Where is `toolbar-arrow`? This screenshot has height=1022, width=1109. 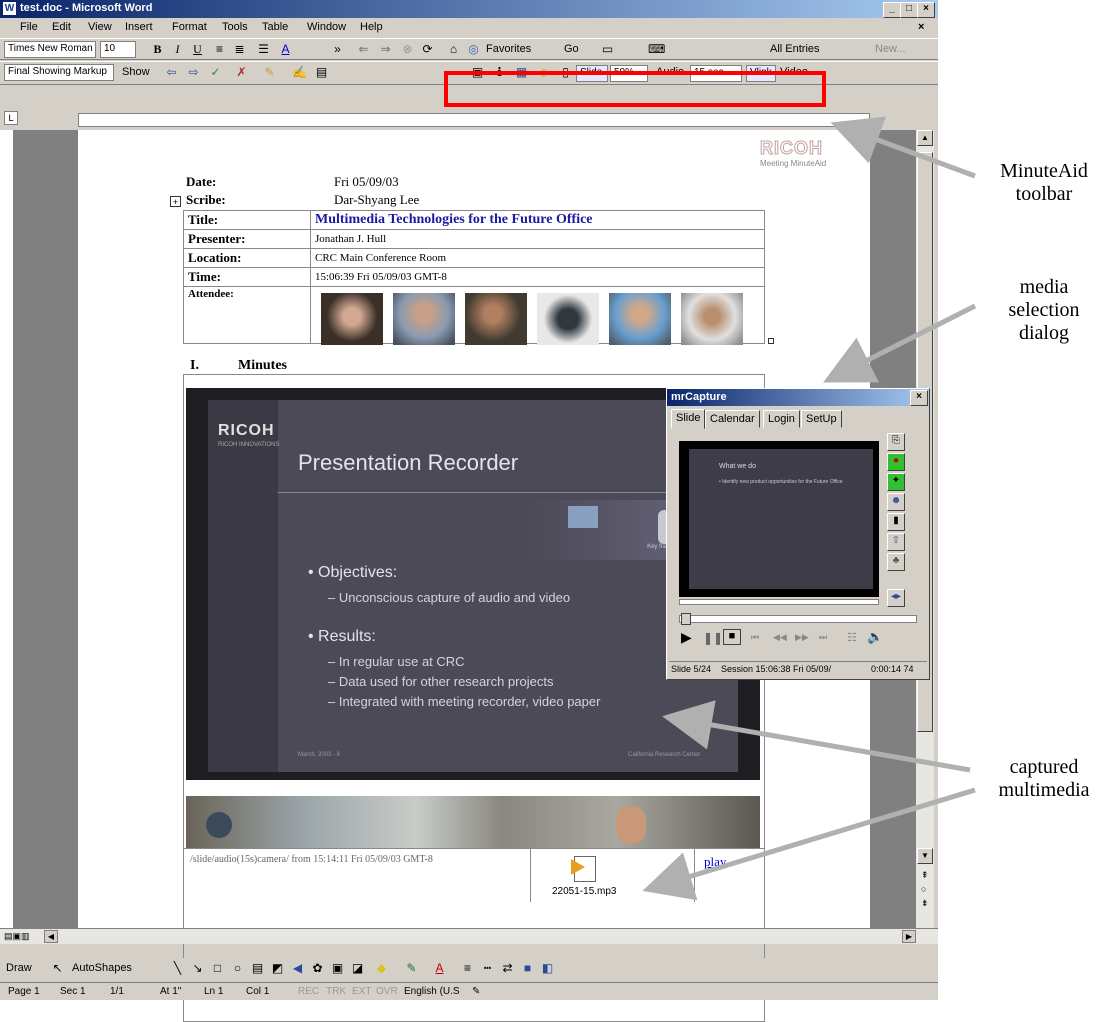
toolbar-arrow is located at coordinates (903, 147).